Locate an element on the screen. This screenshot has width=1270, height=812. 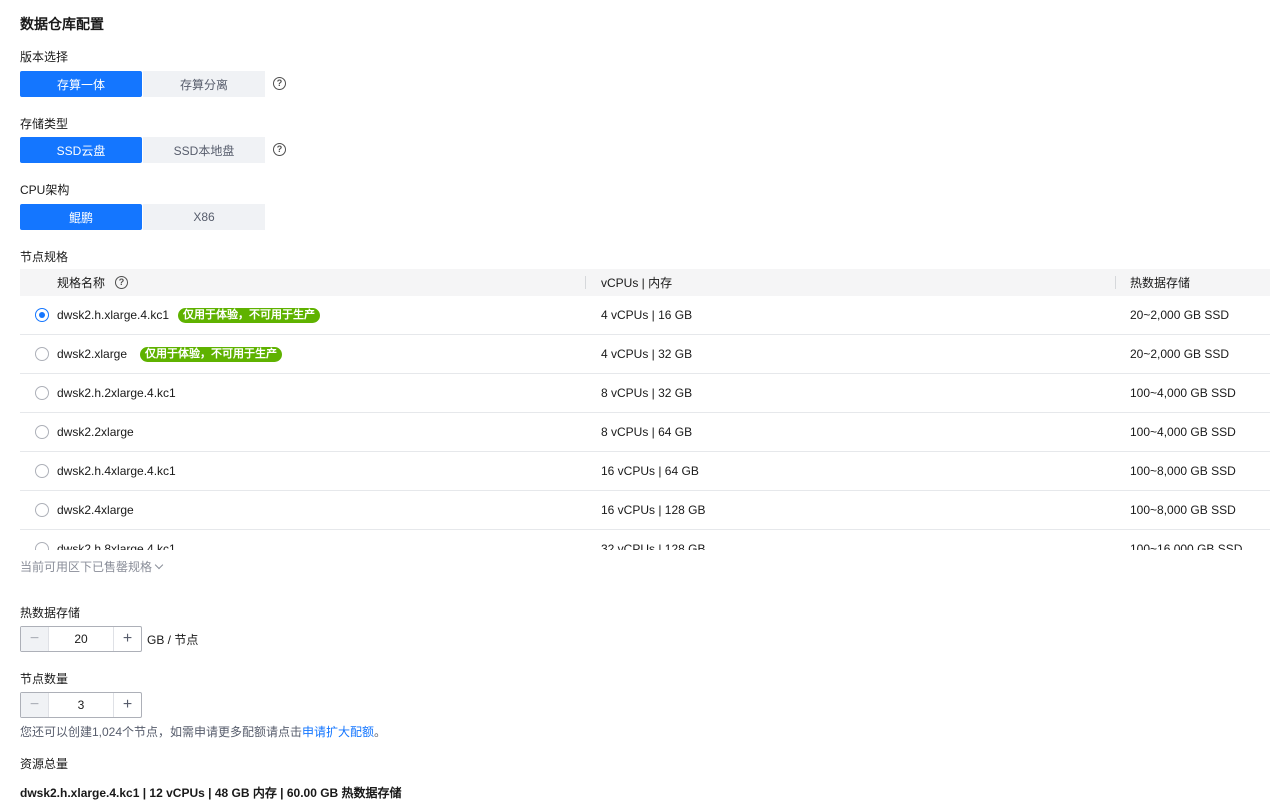
storage-option-ssd-local: SSD本地盘 is located at coordinates (204, 150).